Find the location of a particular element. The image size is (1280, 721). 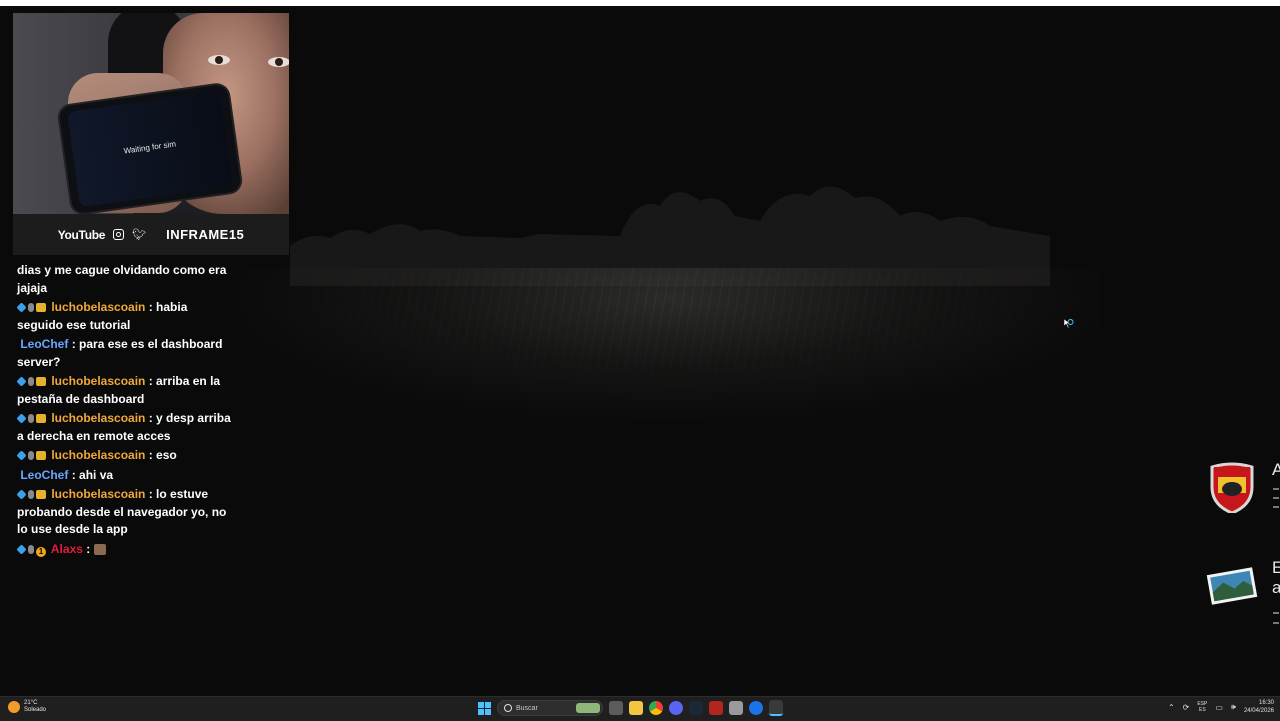

search-icon is located at coordinates (508, 708).